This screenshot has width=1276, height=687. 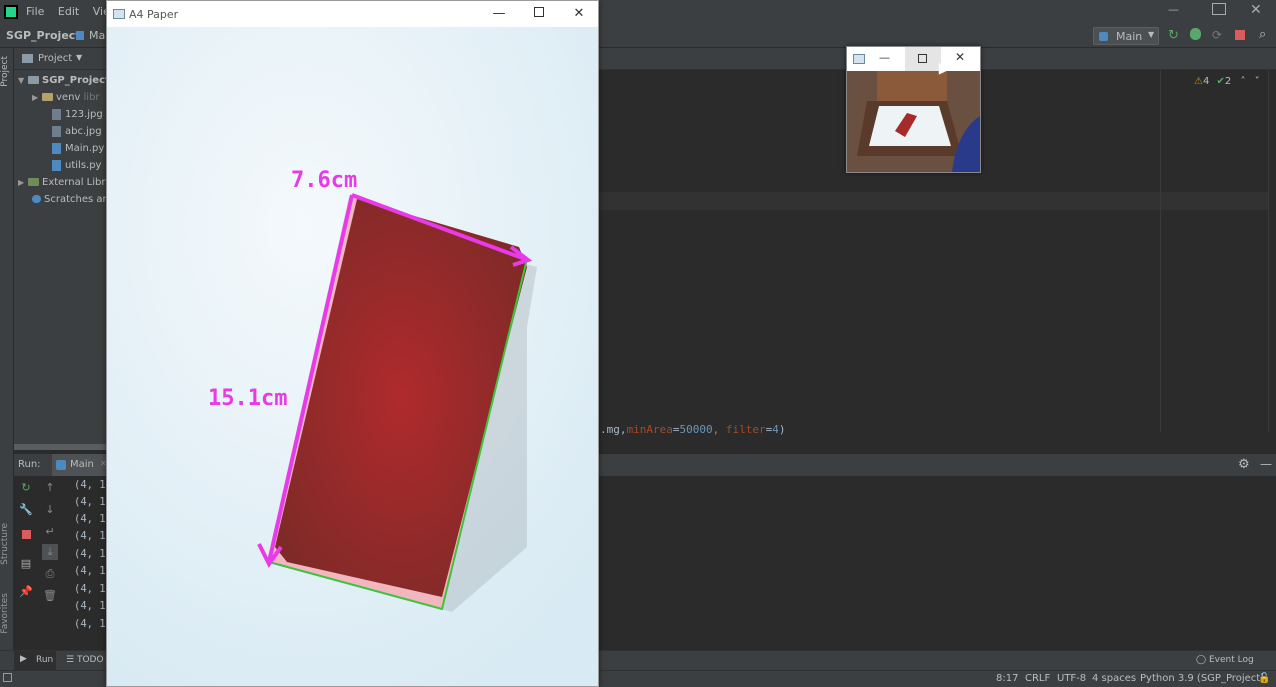 What do you see at coordinates (77, 131) in the screenshot?
I see `tree-item-file: abc.jpg` at bounding box center [77, 131].